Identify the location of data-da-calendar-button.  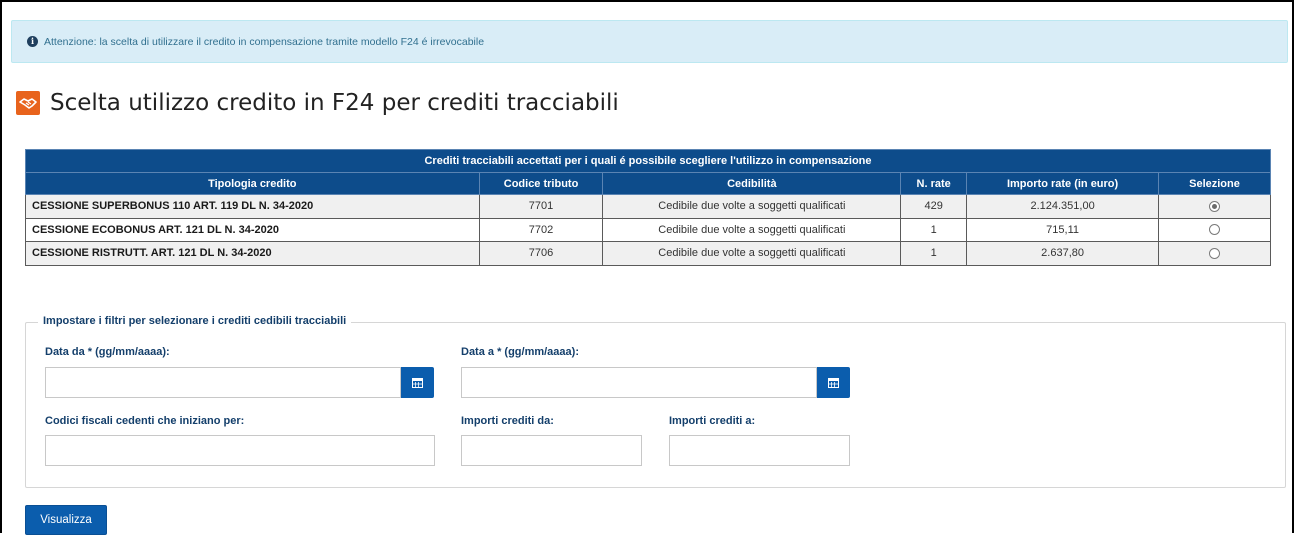
(417, 382).